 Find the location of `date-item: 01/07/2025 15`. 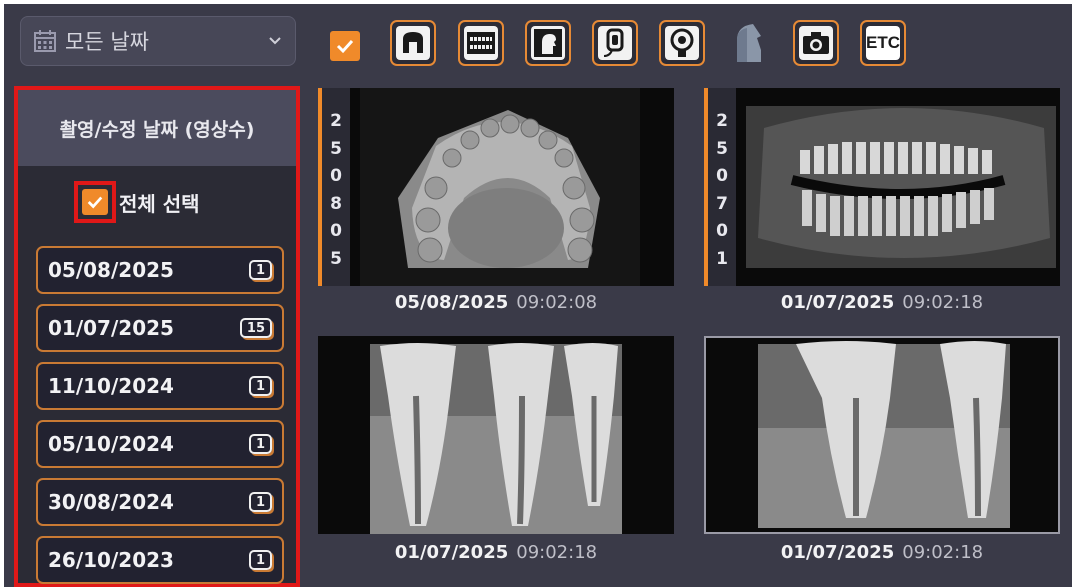

date-item: 01/07/2025 15 is located at coordinates (160, 328).